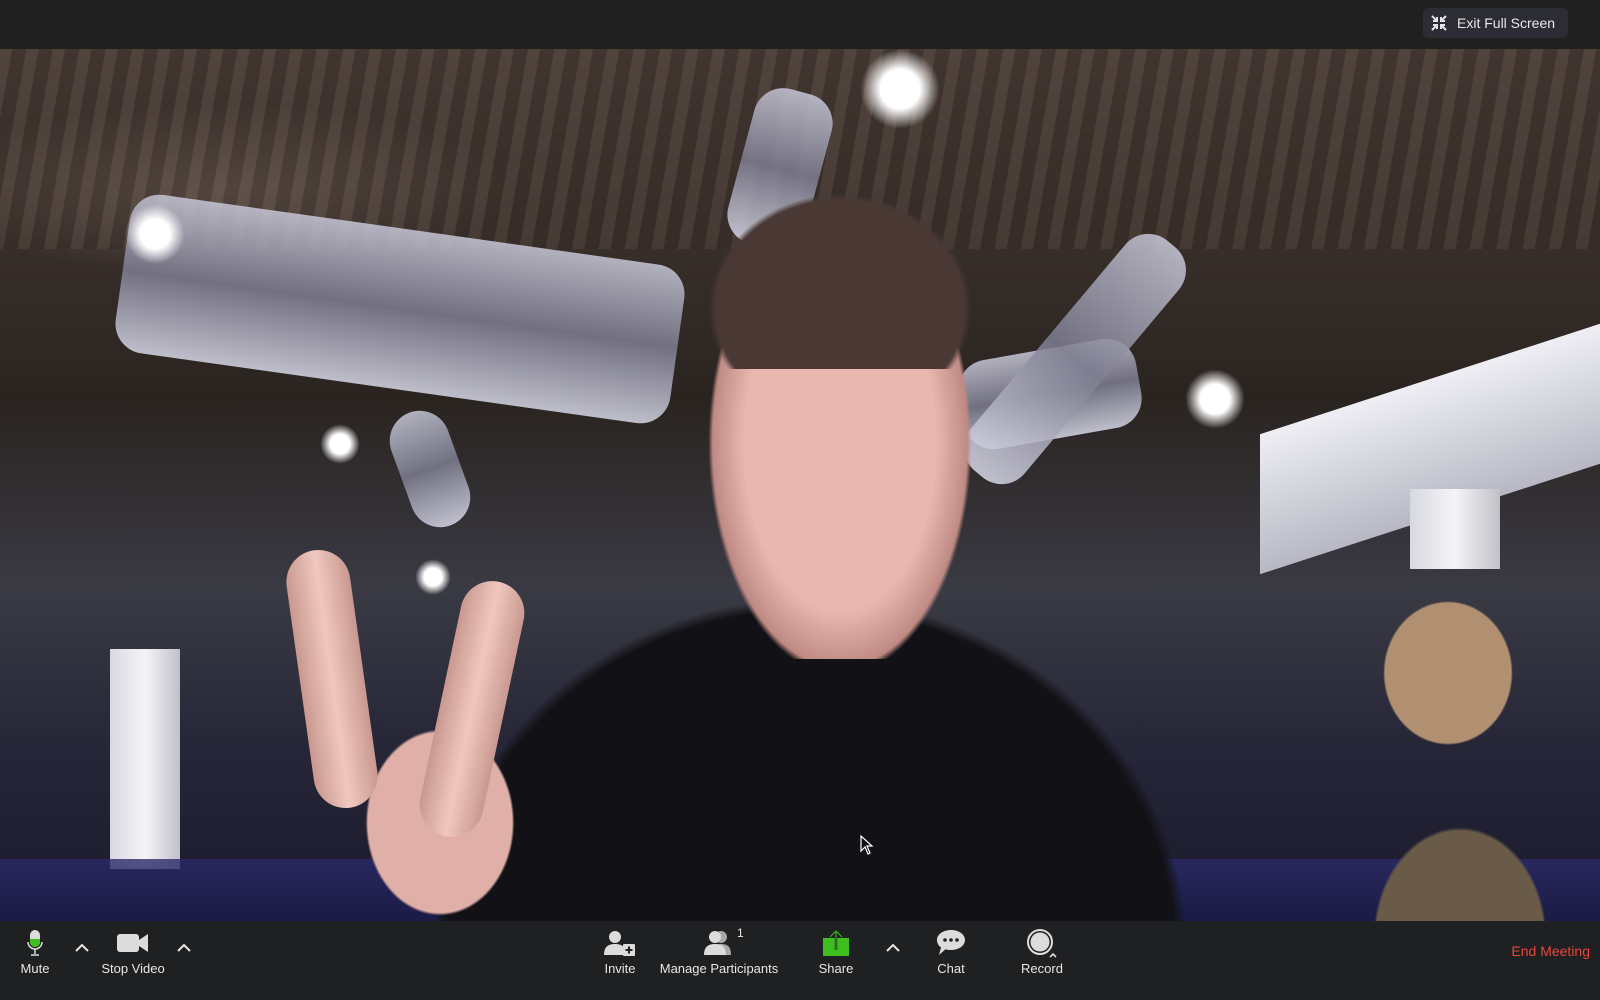 The image size is (1600, 1000). What do you see at coordinates (717, 943) in the screenshot?
I see `participants-icon` at bounding box center [717, 943].